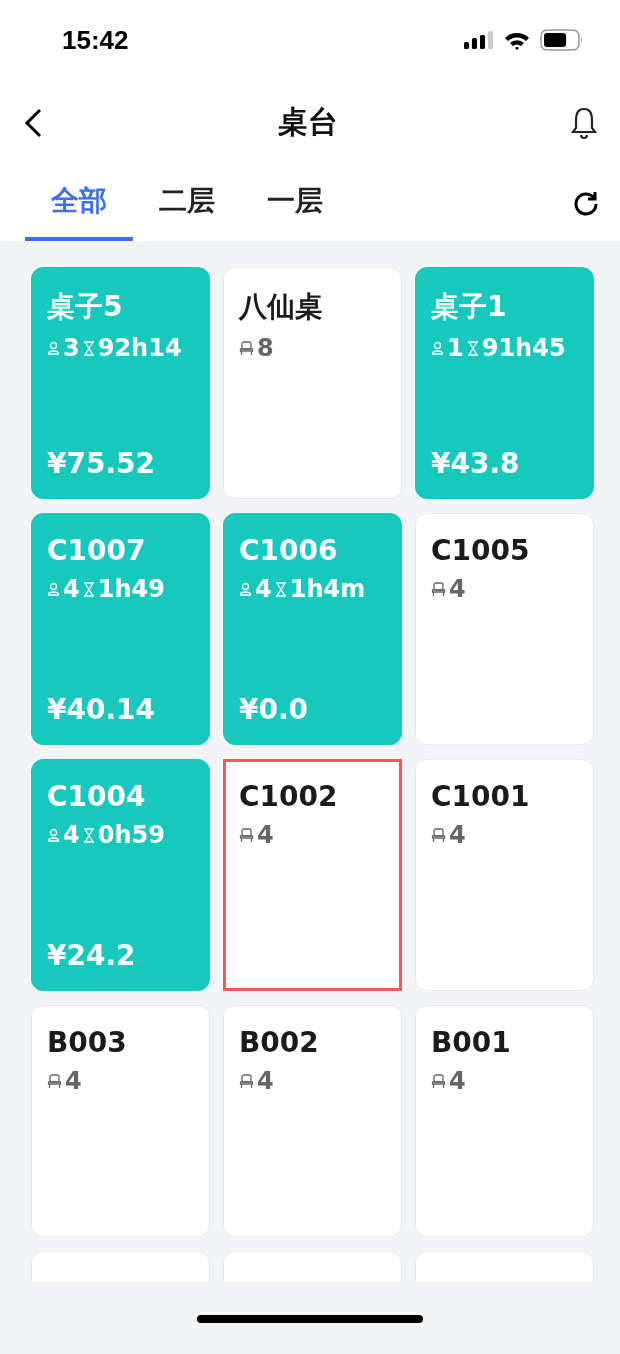 This screenshot has width=620, height=1354. What do you see at coordinates (92, 955) in the screenshot?
I see `amount: ¥24.2` at bounding box center [92, 955].